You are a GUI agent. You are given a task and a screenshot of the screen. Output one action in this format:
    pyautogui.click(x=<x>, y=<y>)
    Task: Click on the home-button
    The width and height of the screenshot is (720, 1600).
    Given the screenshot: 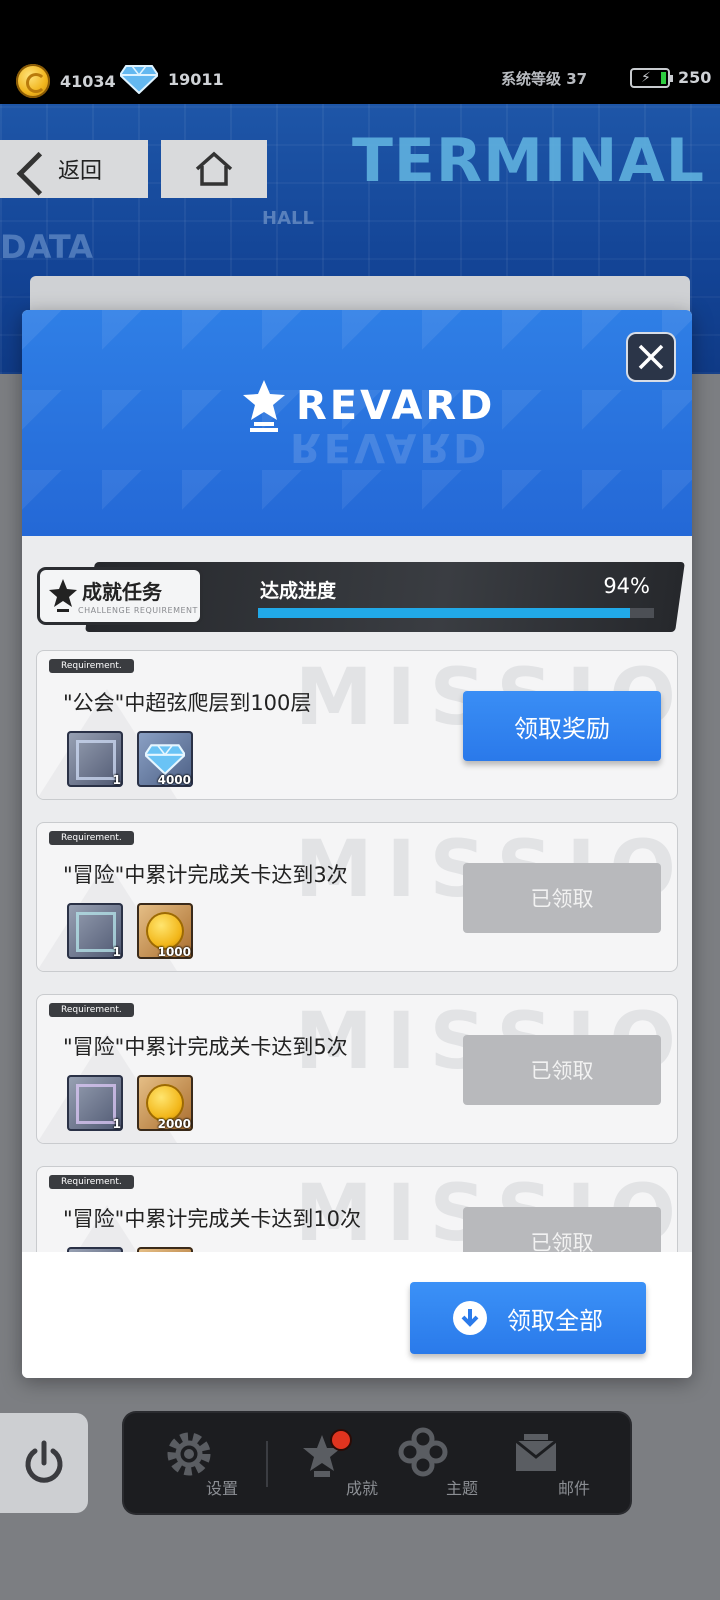 What is the action you would take?
    pyautogui.click(x=214, y=169)
    